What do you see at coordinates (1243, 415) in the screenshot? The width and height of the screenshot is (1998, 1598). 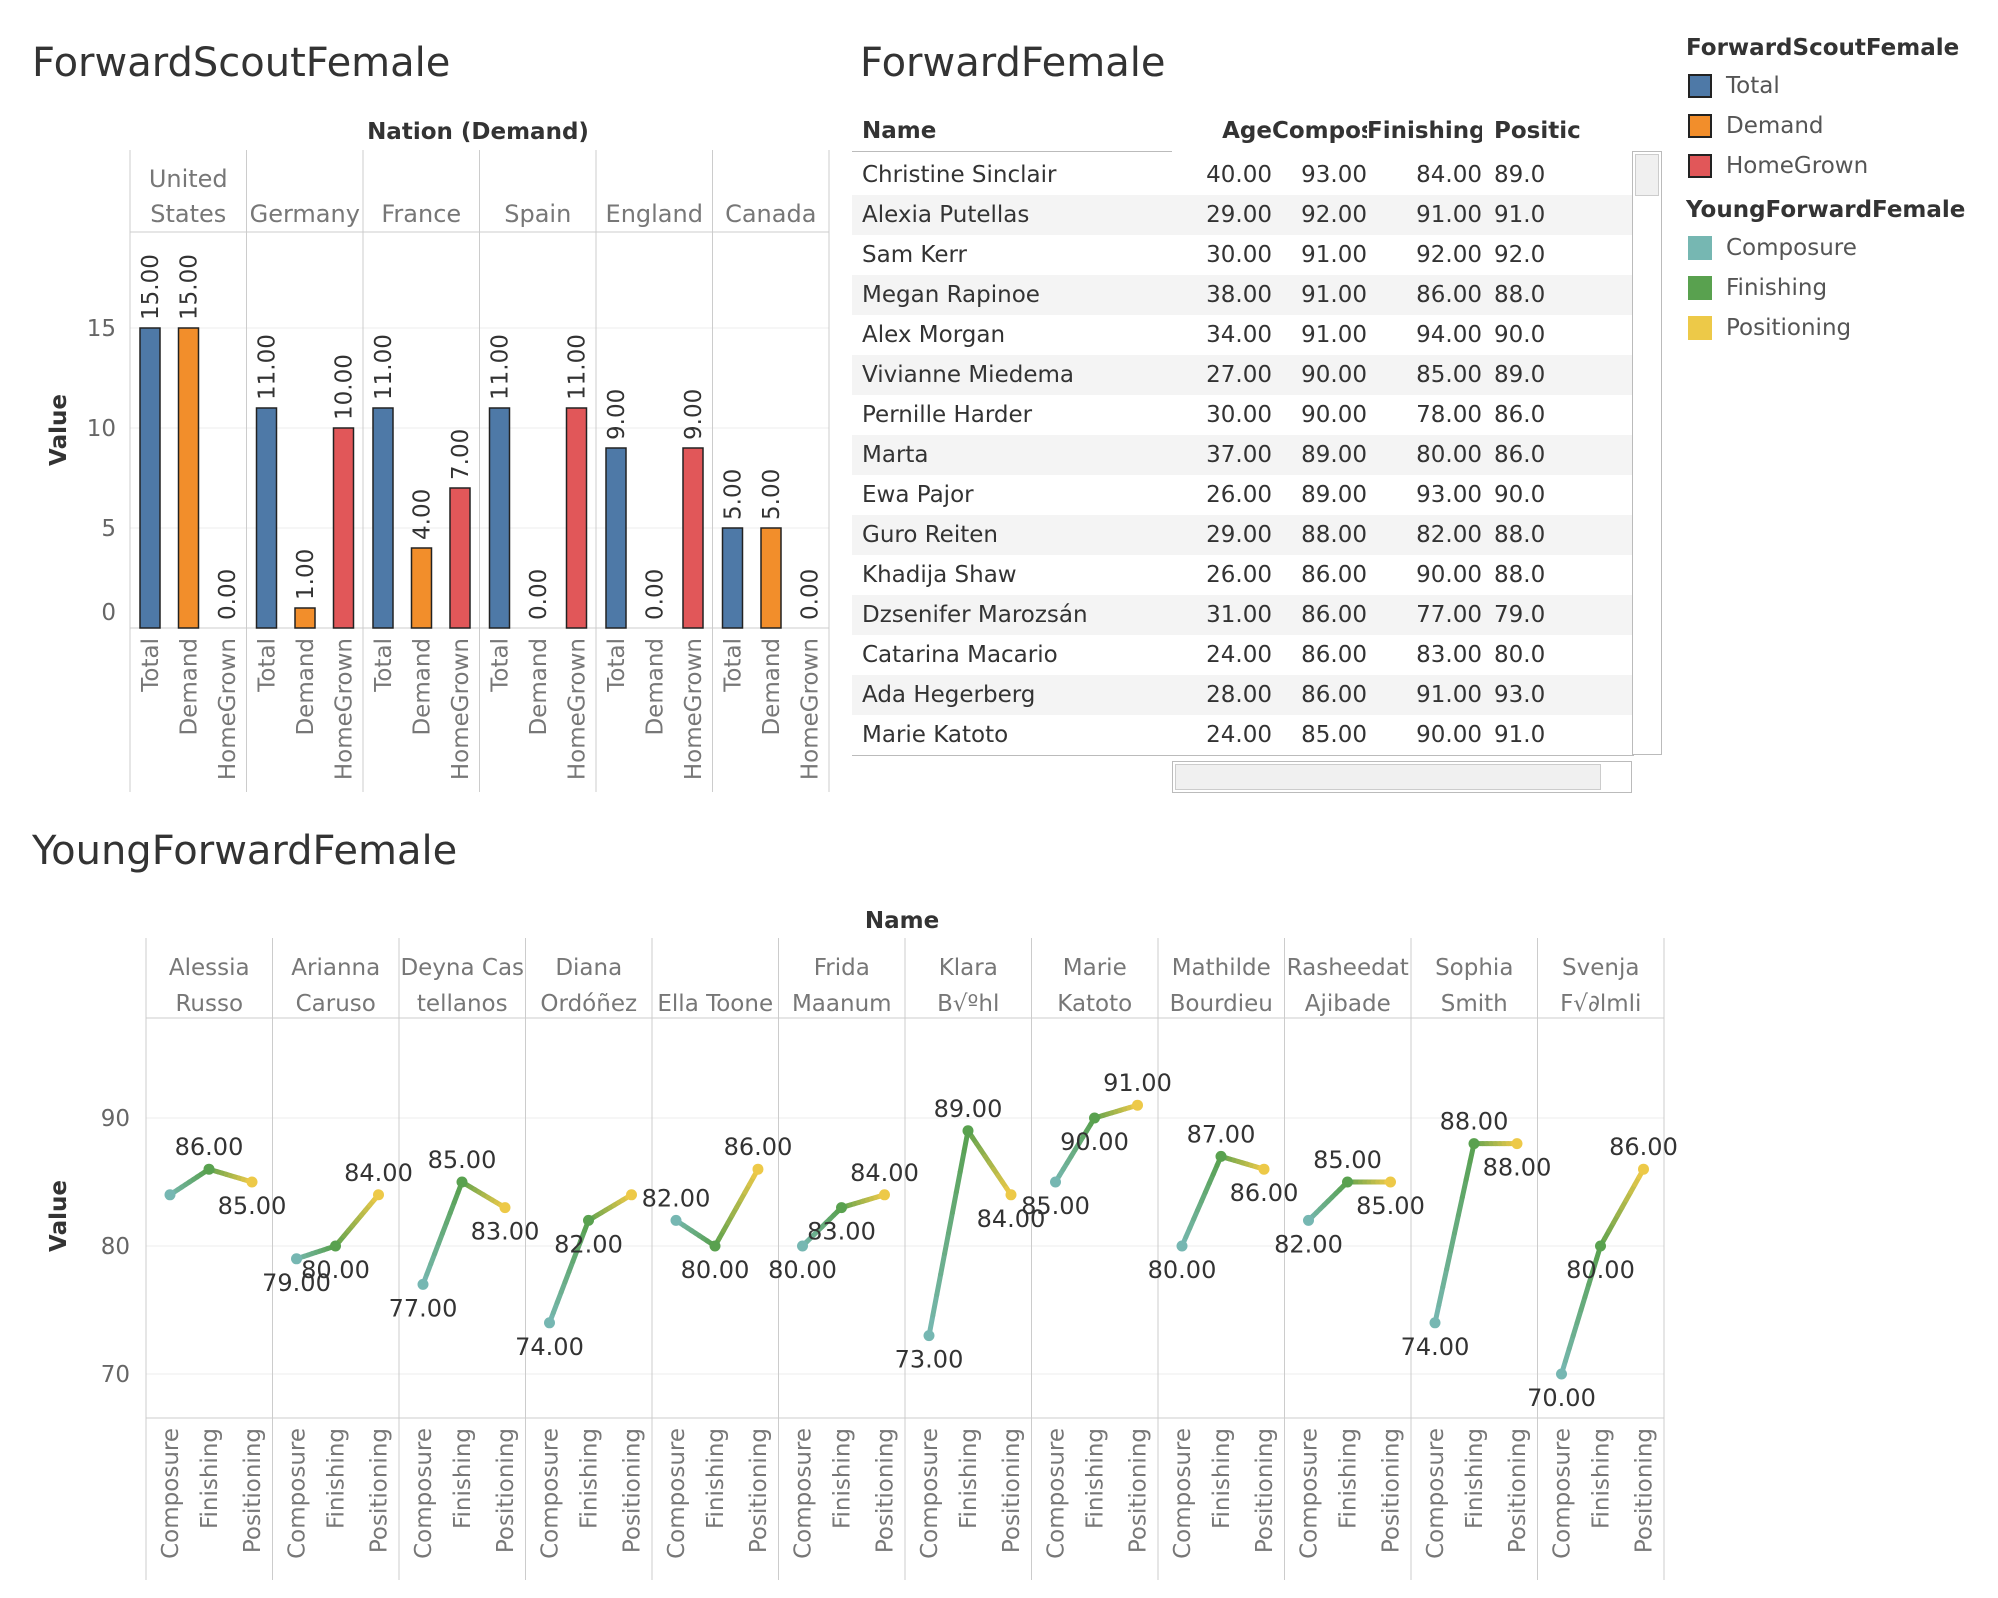 I see `table-row: Pernille Harder 30.00 90.00 78.00 86.0` at bounding box center [1243, 415].